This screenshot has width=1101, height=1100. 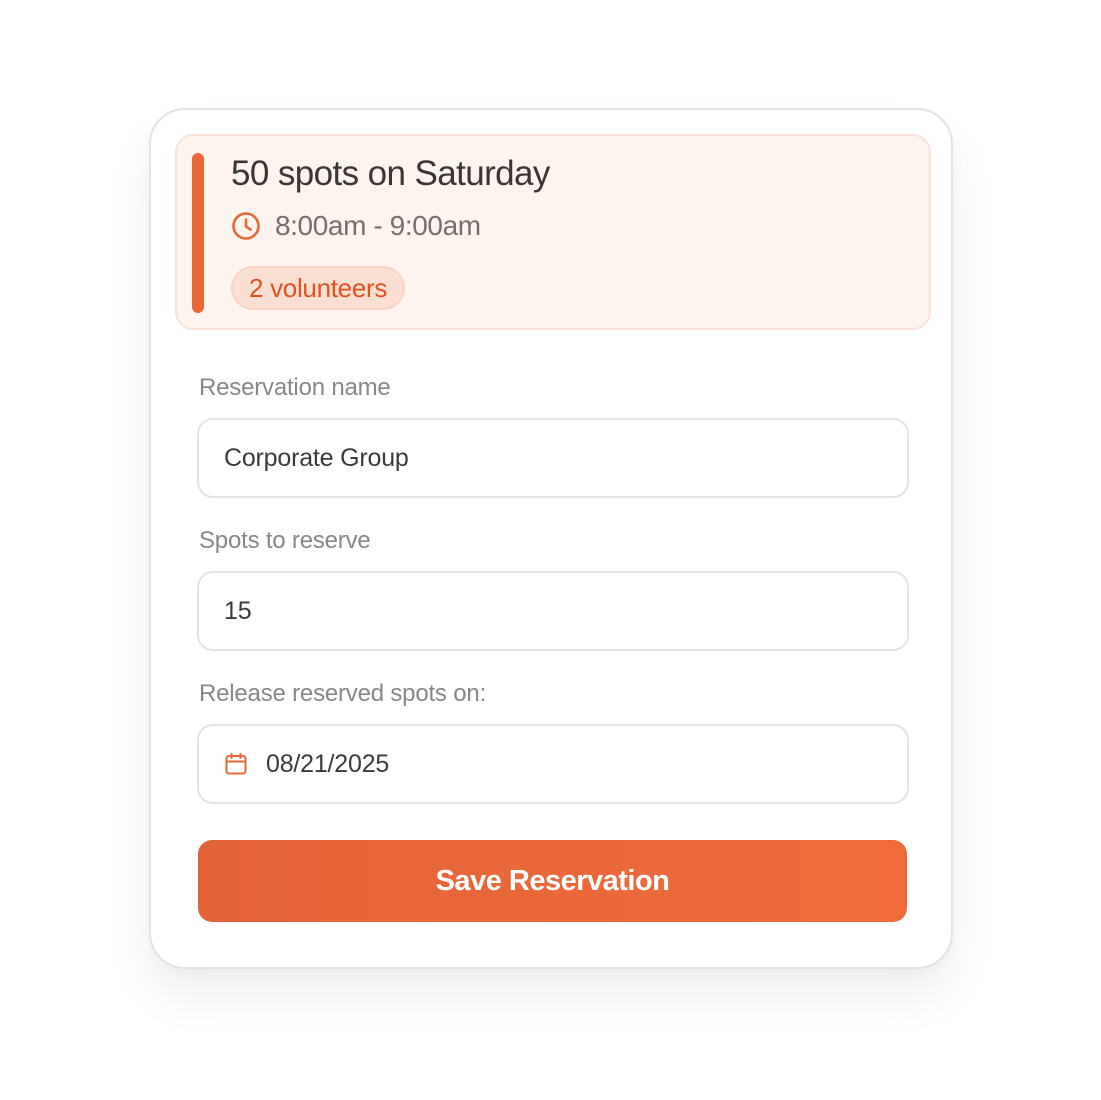 I want to click on spots-label: Spots to reserve, so click(x=285, y=540).